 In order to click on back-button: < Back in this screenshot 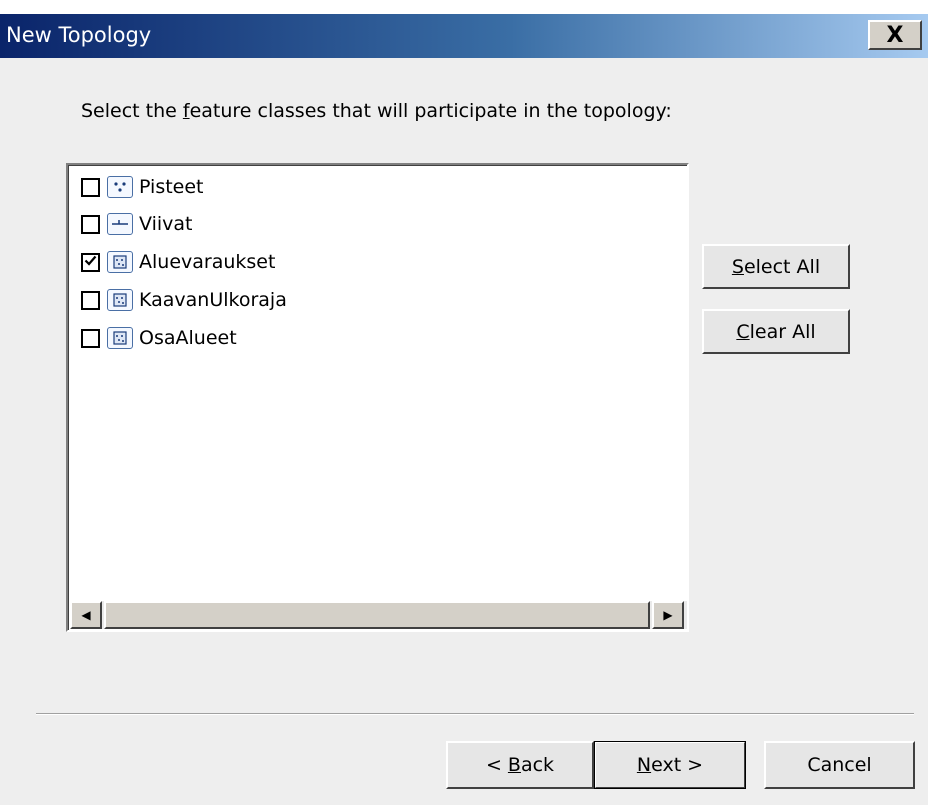, I will do `click(520, 765)`.